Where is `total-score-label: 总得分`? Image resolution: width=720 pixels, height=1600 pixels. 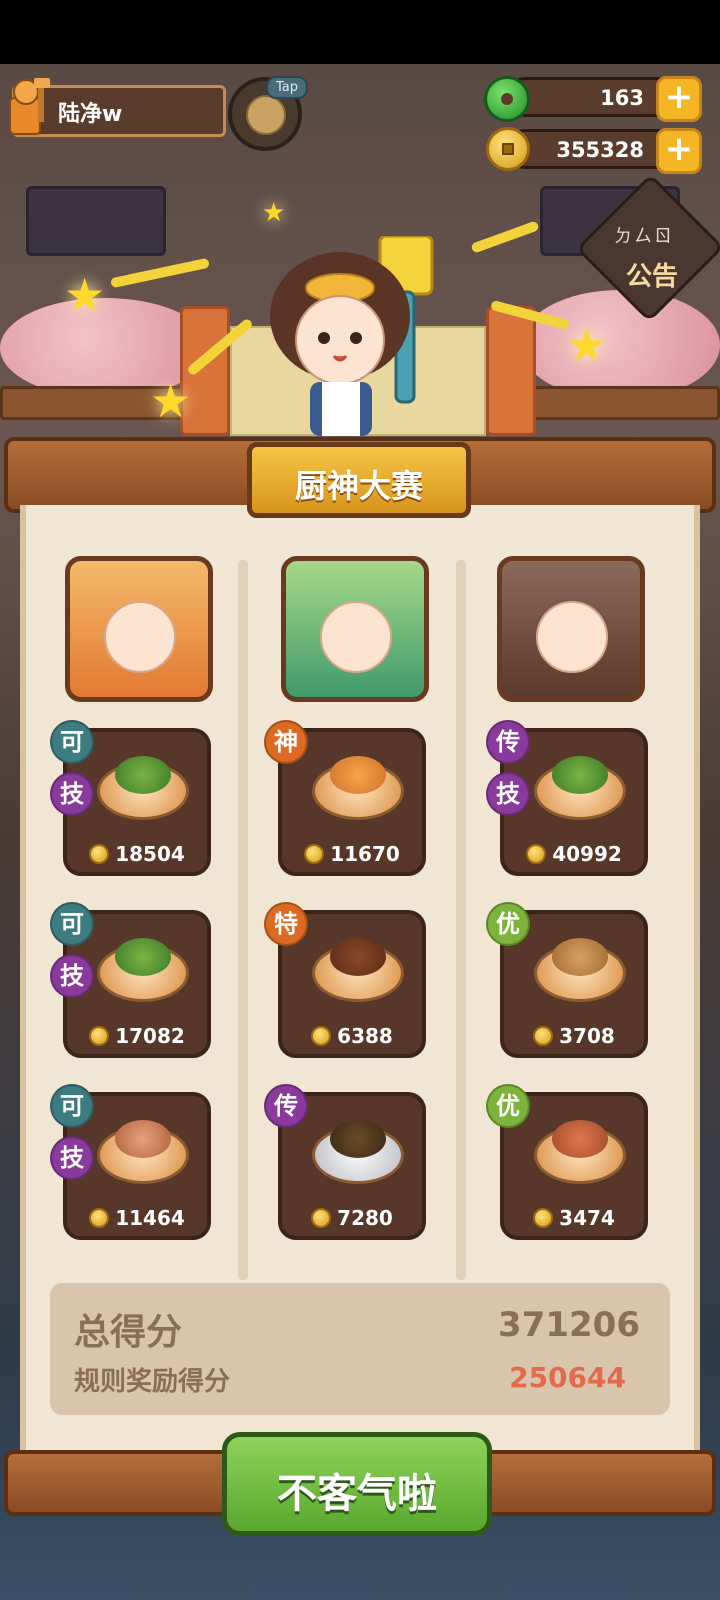 total-score-label: 总得分 is located at coordinates (128, 1332).